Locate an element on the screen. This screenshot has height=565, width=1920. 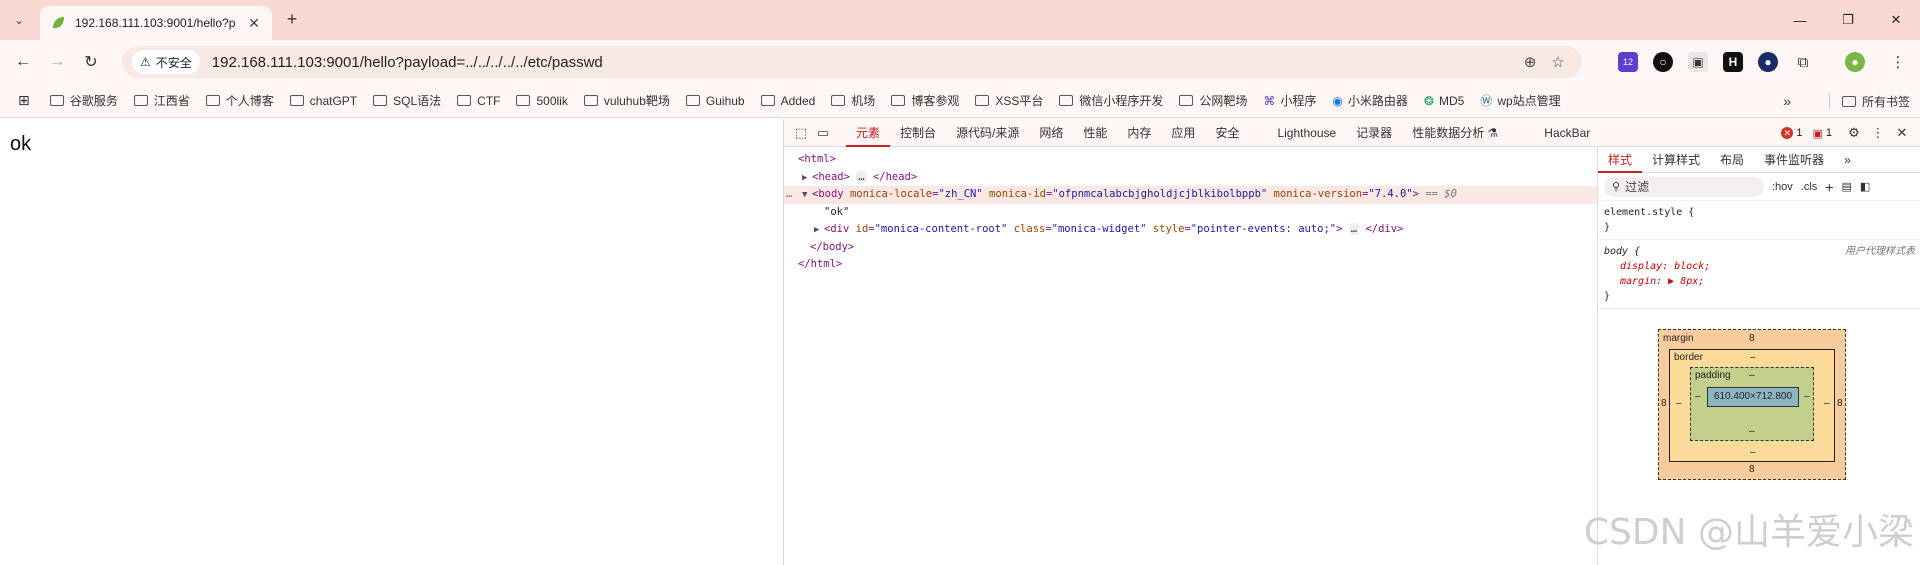
devtools-tab: 应用 is located at coordinates (1183, 133).